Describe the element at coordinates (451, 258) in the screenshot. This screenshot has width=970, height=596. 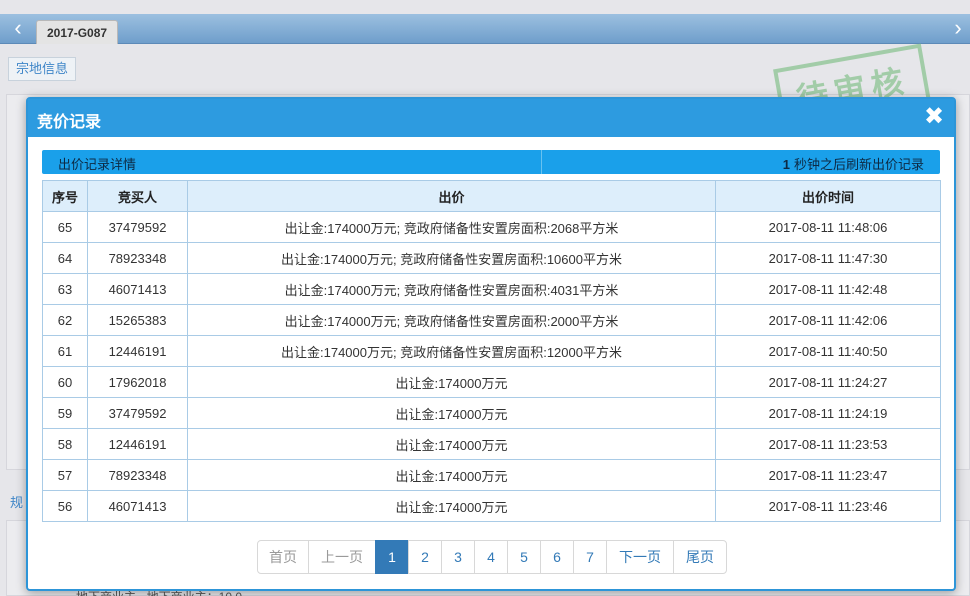
I see `bid-cell: 出让金:174000万元; 竞政府储备性安置房面积:10600平方米` at that location.